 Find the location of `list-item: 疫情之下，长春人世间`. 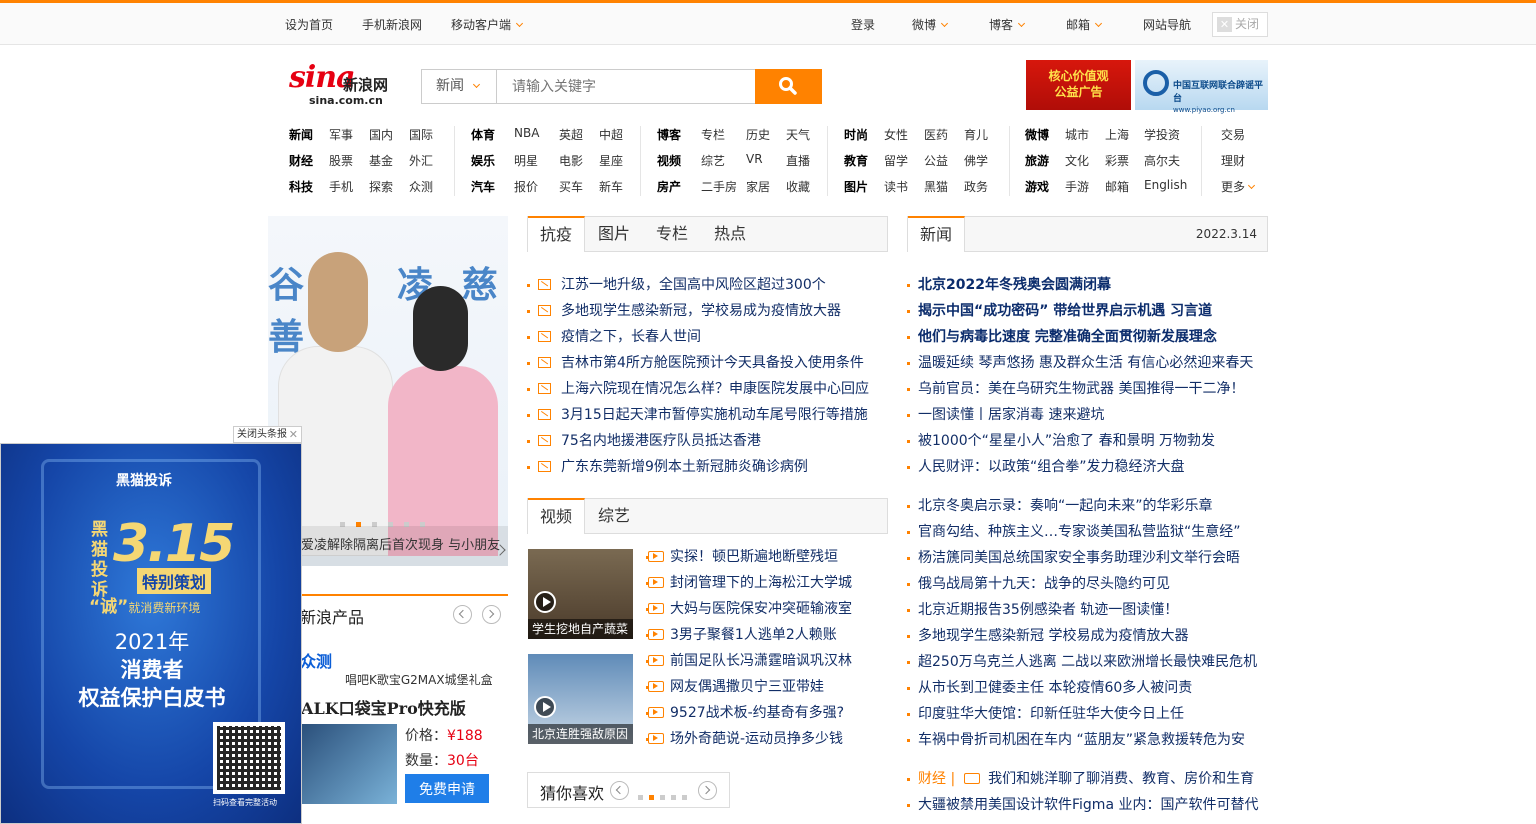

list-item: 疫情之下，长春人世间 is located at coordinates (707, 337).